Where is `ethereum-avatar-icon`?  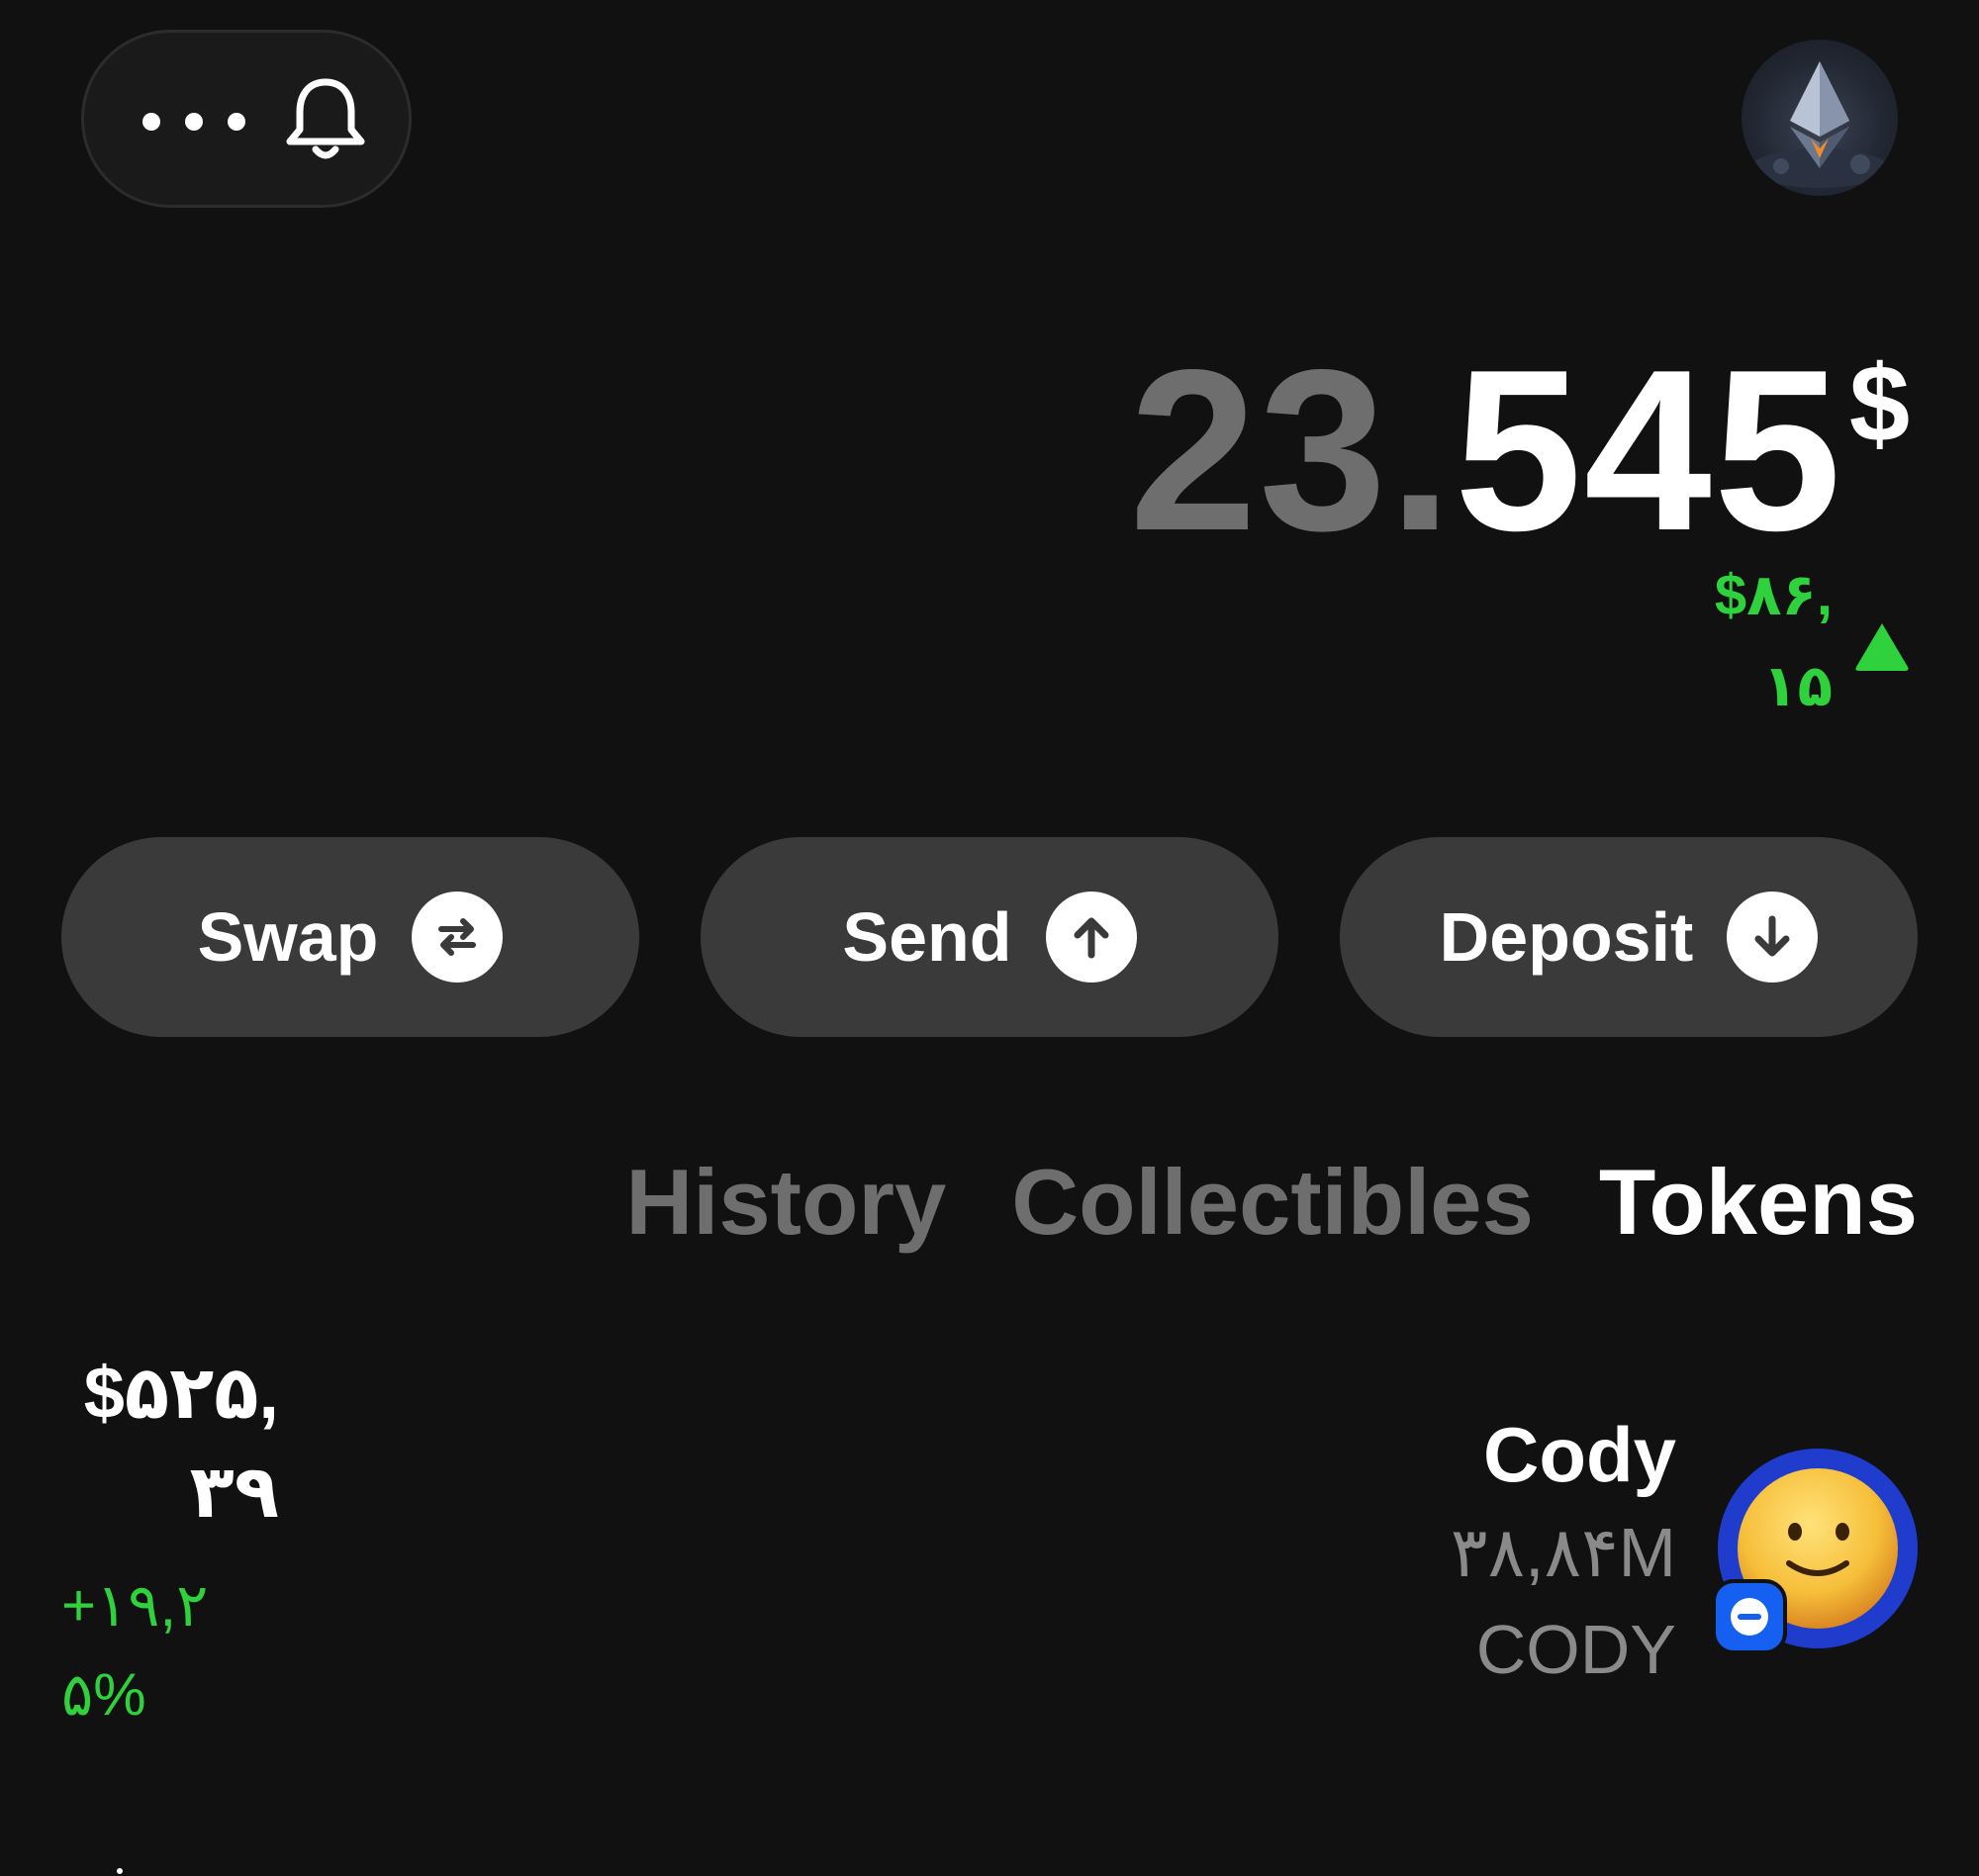
ethereum-avatar-icon is located at coordinates (1820, 124).